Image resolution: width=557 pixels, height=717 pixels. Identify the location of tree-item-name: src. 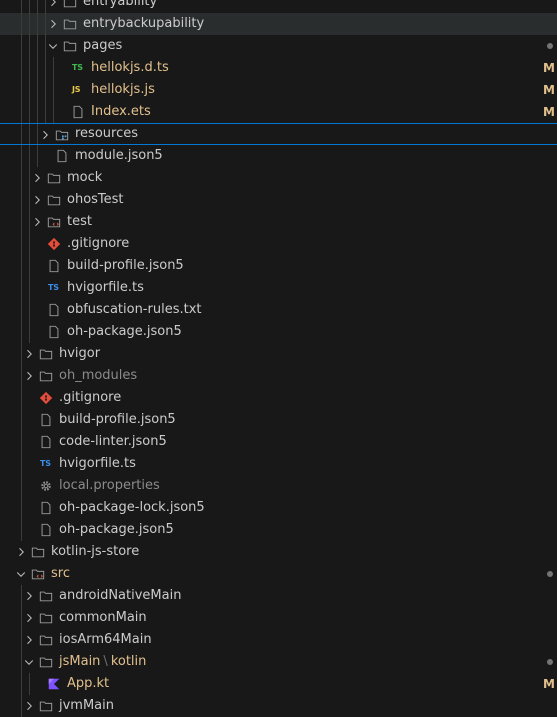
(60, 573).